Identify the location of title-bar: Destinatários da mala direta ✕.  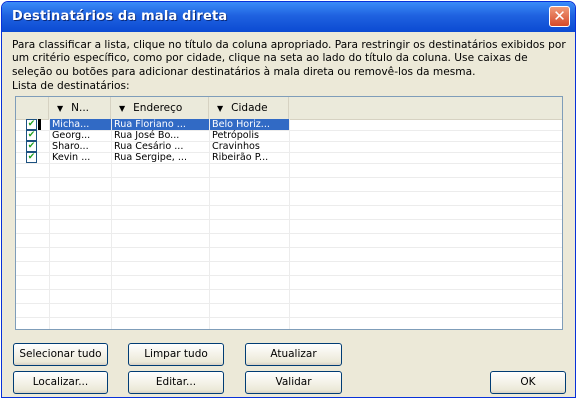
(288, 17).